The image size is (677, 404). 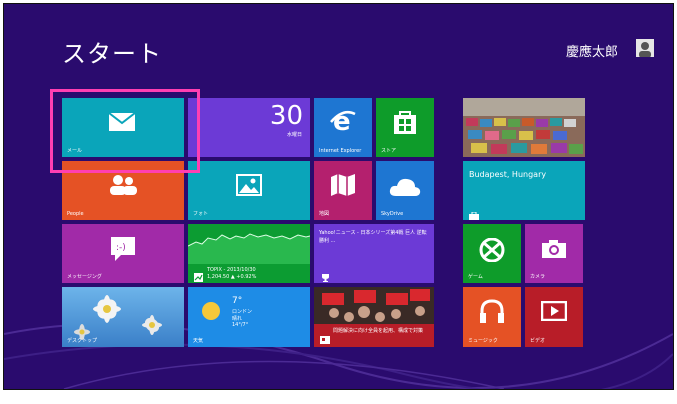 I want to click on tile-label: カメラ, so click(x=538, y=277).